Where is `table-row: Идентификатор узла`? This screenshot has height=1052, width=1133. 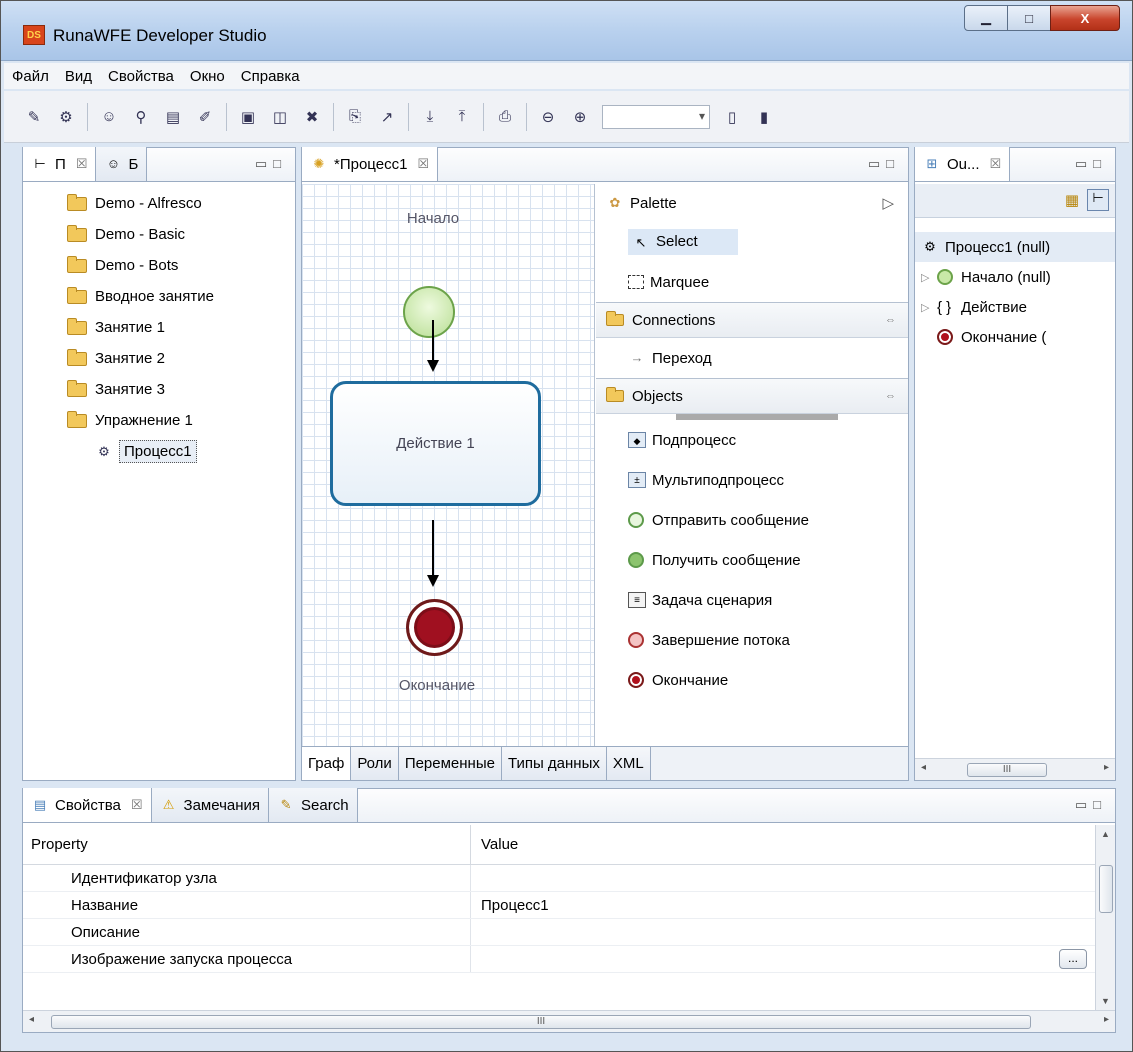
table-row: Идентификатор узла is located at coordinates (559, 878).